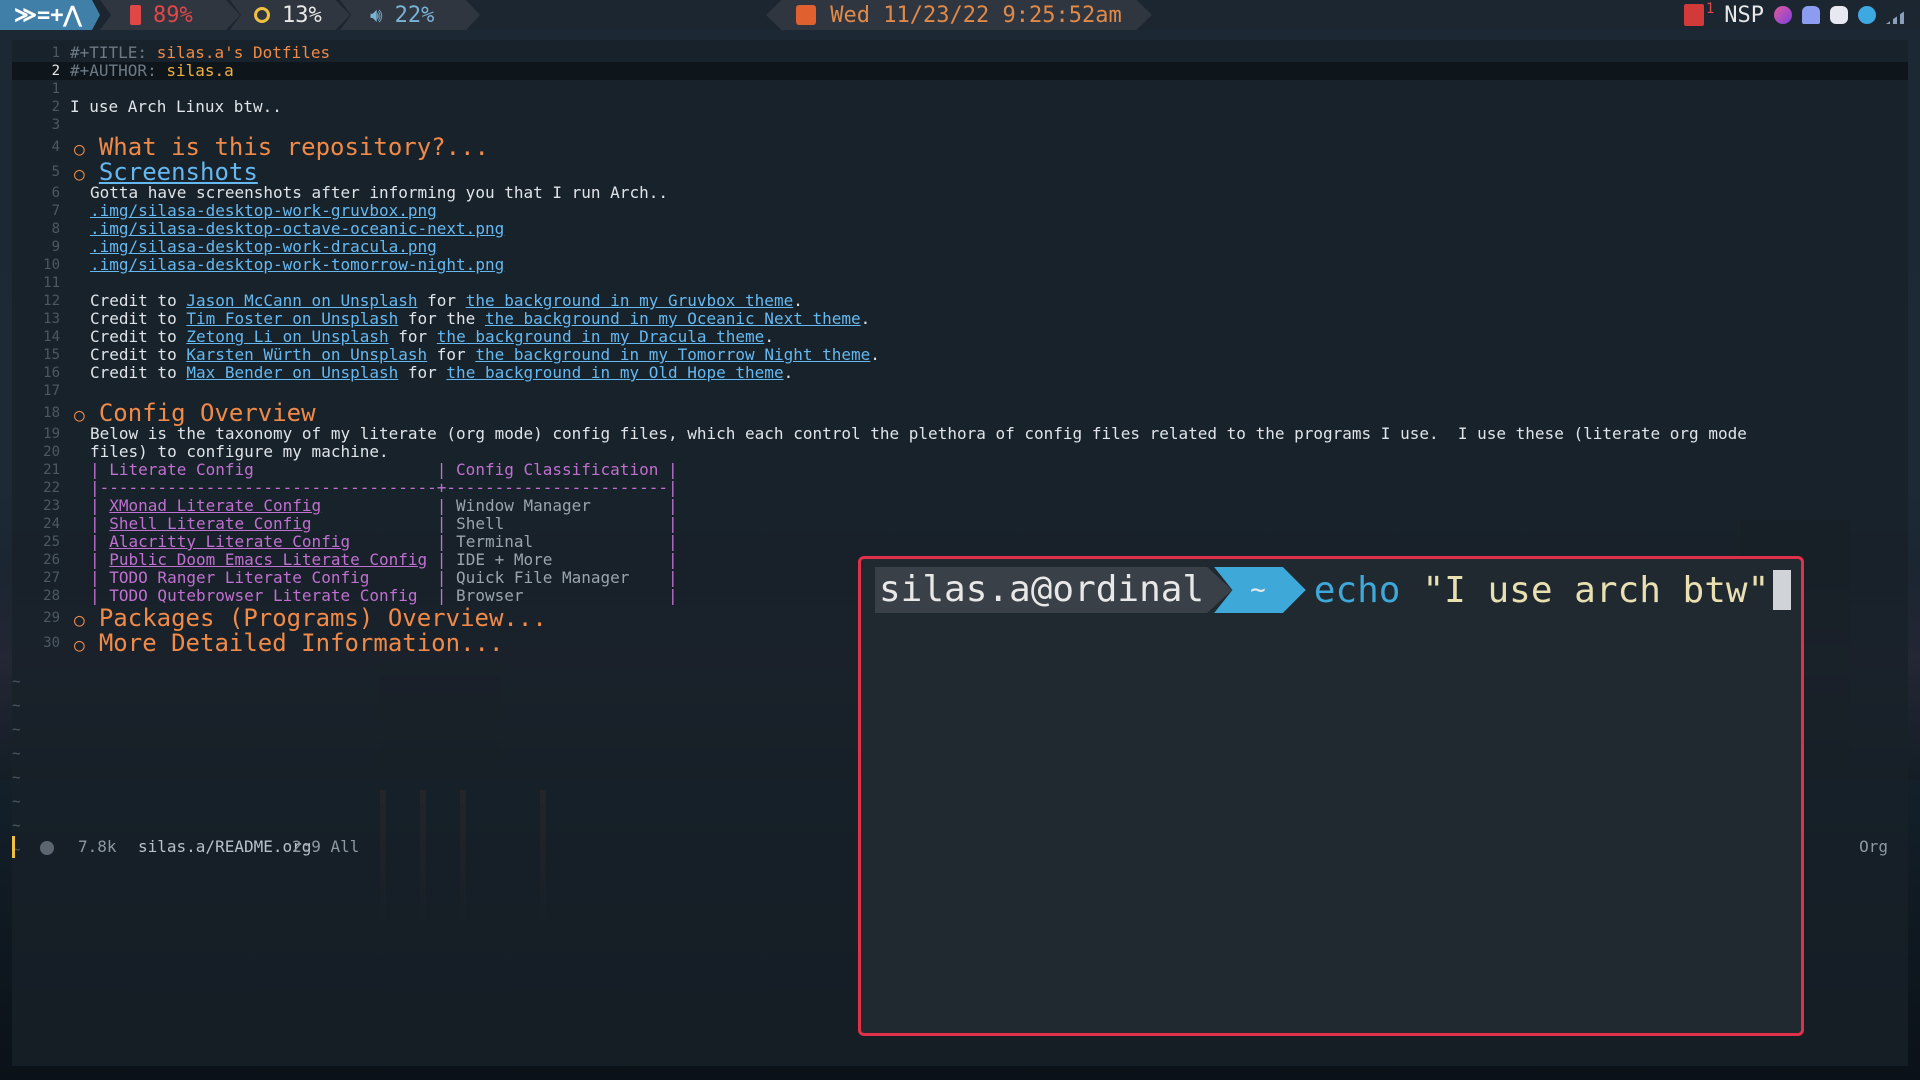 The width and height of the screenshot is (1920, 1080). What do you see at coordinates (152, 71) in the screenshot?
I see `line-text: #+AUTHOR: silas.a` at bounding box center [152, 71].